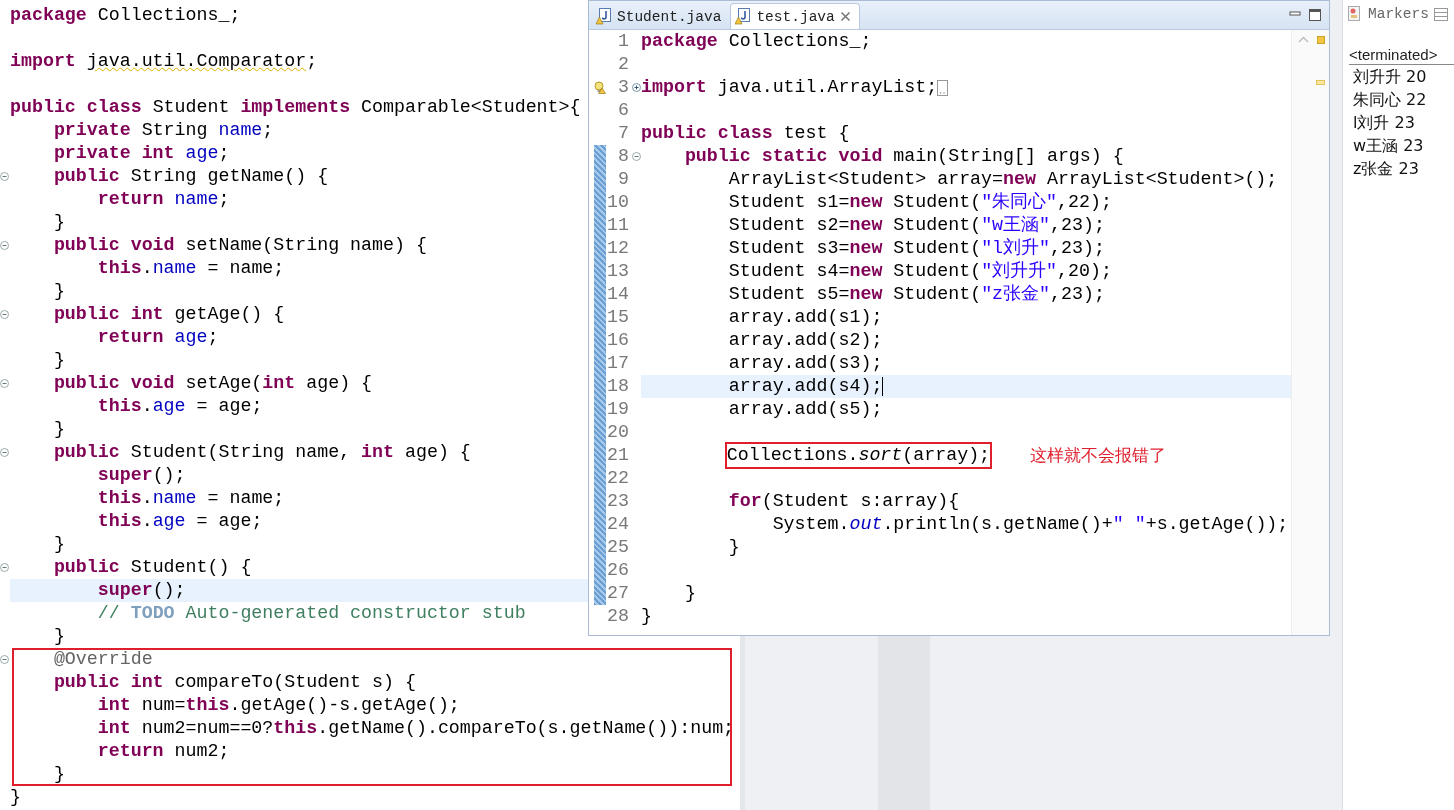  Describe the element at coordinates (1386, 169) in the screenshot. I see `console-output-line: z张金 23` at that location.